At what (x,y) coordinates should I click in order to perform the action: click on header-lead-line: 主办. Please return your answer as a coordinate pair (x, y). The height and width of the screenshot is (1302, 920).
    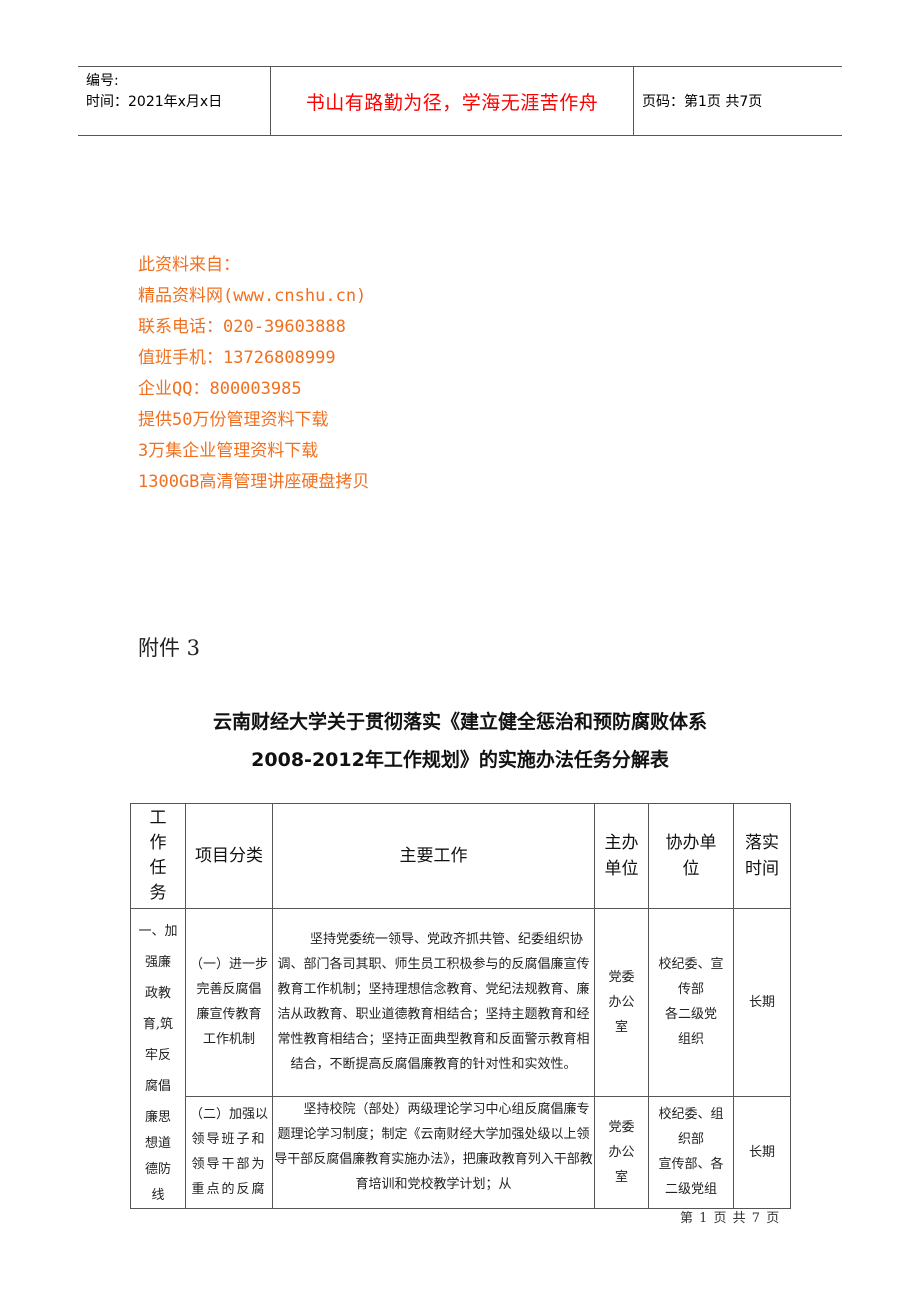
    Looking at the image, I should click on (621, 843).